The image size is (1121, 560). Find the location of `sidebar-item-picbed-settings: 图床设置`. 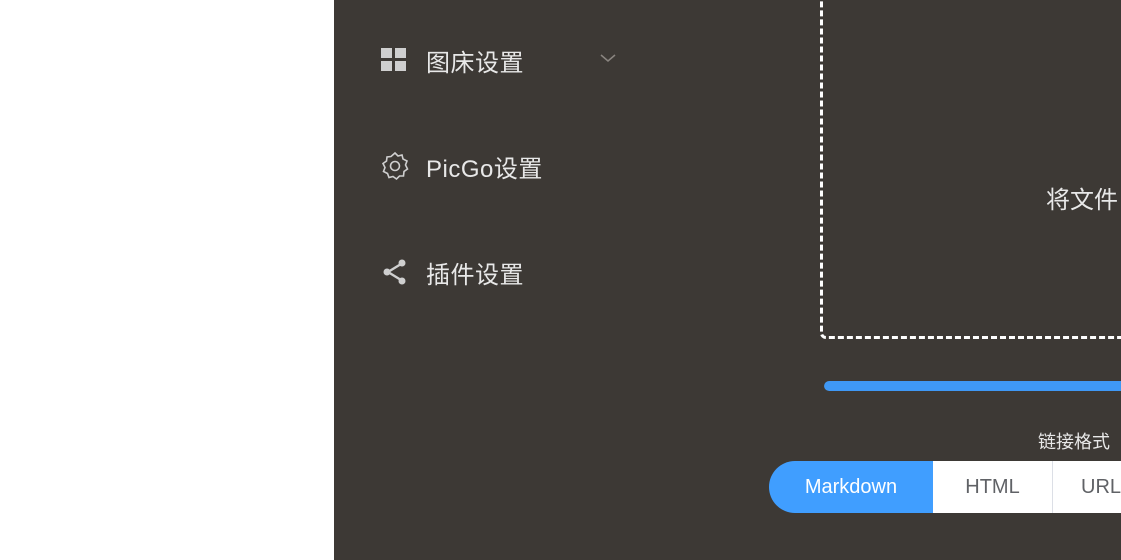

sidebar-item-picbed-settings: 图床设置 is located at coordinates (452, 60).